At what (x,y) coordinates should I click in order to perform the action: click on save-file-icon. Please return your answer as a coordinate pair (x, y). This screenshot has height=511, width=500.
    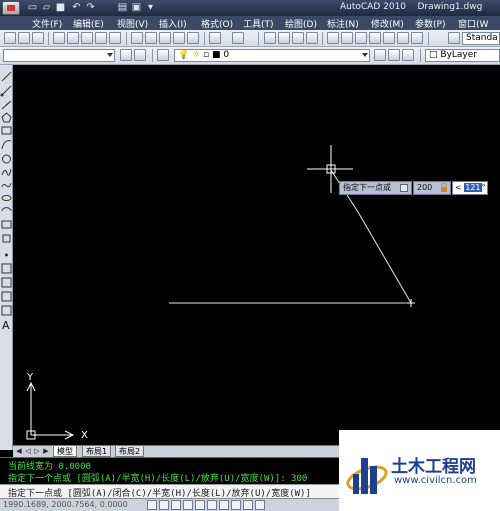
    Looking at the image, I should click on (38, 38).